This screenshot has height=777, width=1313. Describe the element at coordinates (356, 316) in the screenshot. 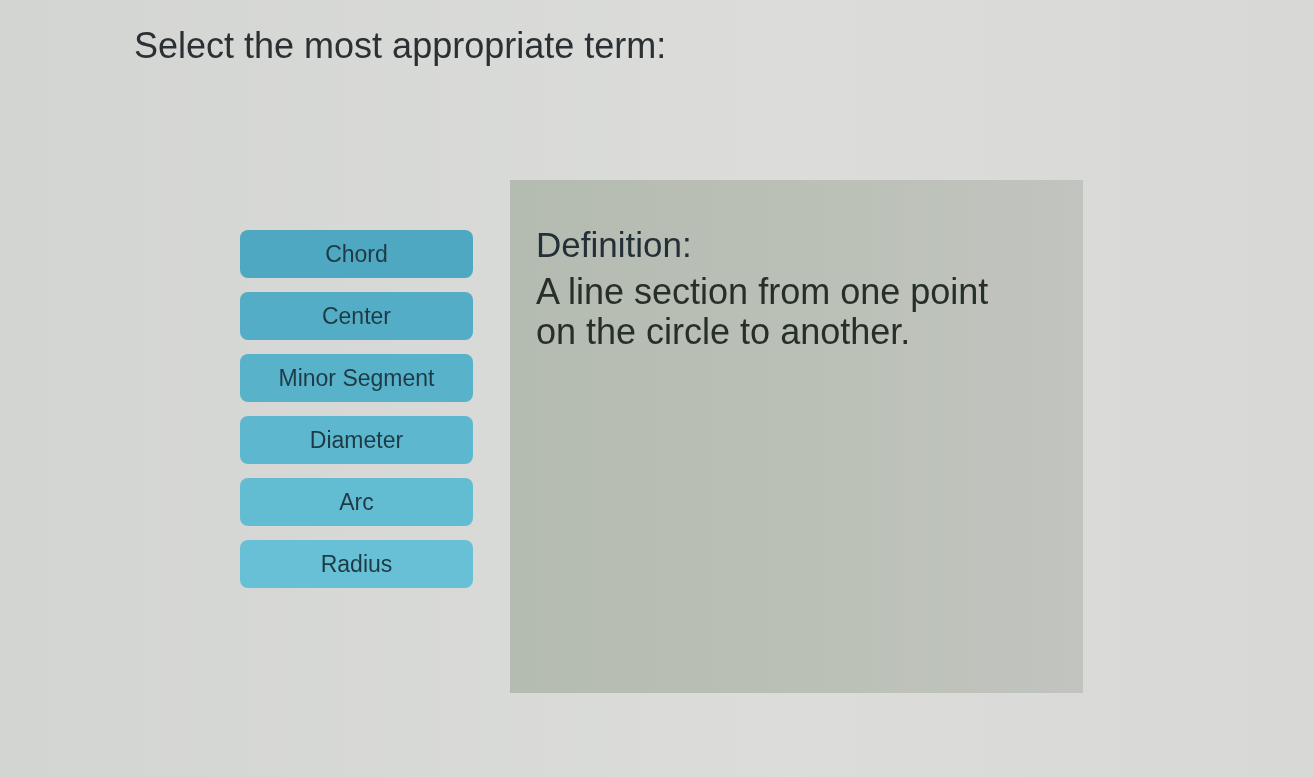

I see `term-button: Center` at that location.